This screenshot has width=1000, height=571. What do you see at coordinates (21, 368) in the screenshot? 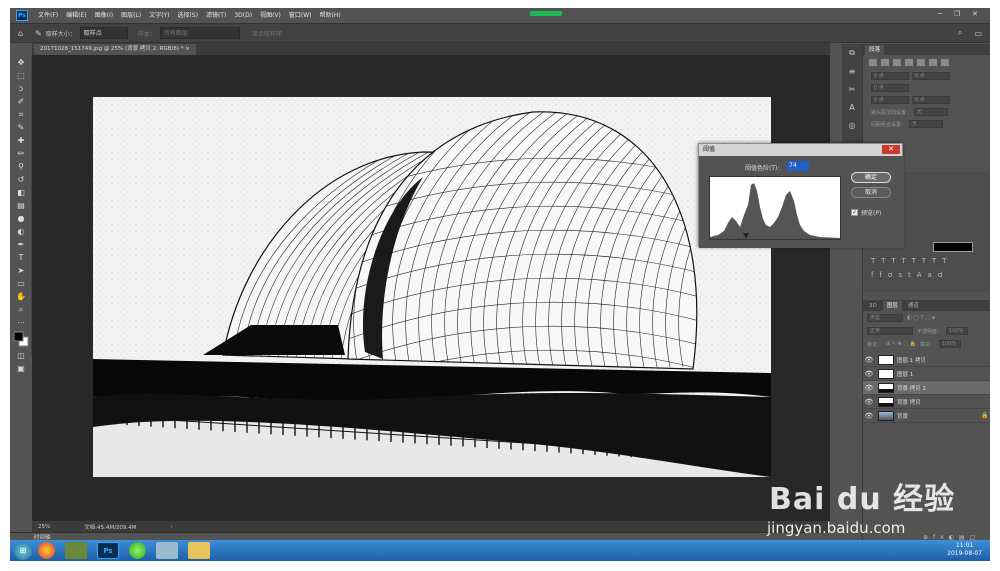
I see `screen-mode-icon: ▣` at bounding box center [21, 368].